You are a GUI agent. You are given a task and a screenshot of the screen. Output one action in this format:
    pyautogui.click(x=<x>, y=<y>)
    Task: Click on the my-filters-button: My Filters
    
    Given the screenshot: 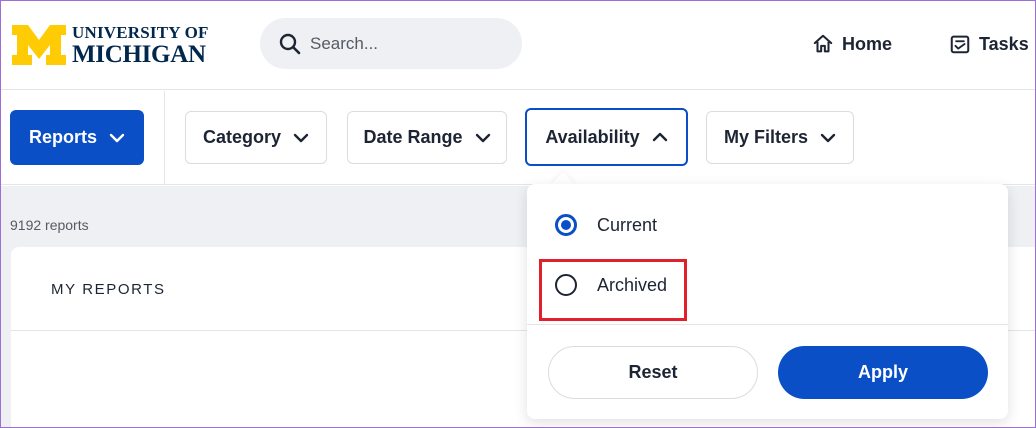 What is the action you would take?
    pyautogui.click(x=780, y=137)
    